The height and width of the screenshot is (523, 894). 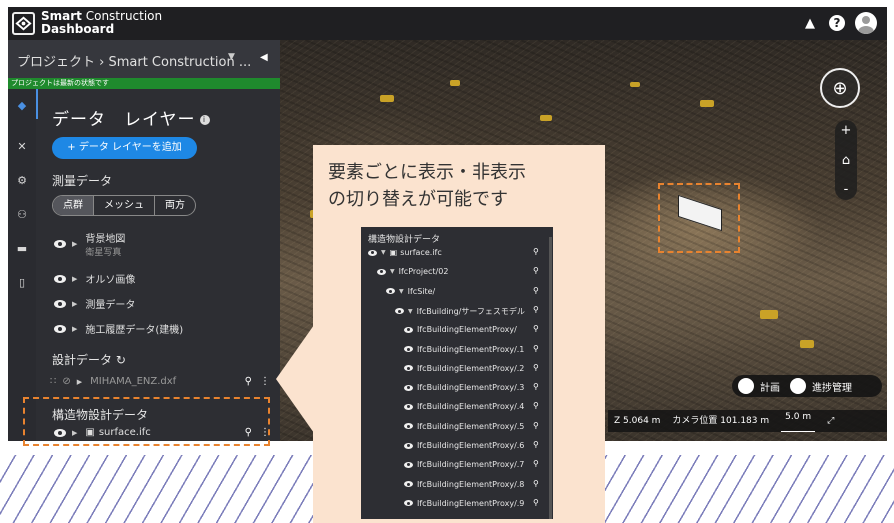 I want to click on tree-row: IfcBuildingElementProxy/.9, so click(x=464, y=503).